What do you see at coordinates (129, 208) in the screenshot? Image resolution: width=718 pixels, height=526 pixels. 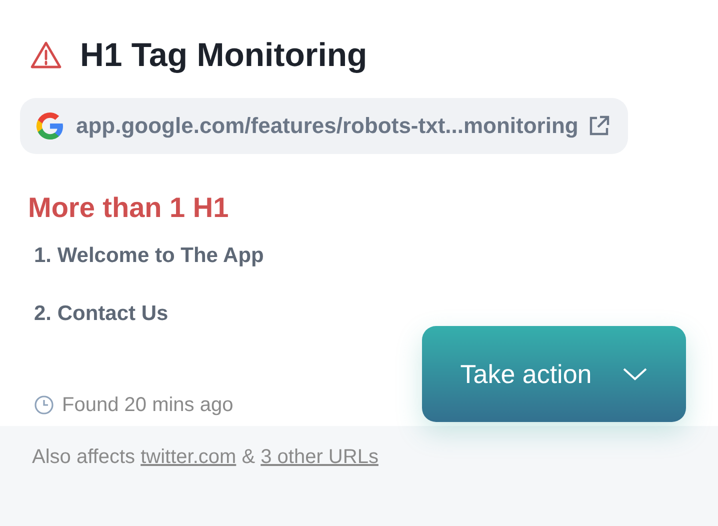 I see `issue-heading: More than 1 H1` at bounding box center [129, 208].